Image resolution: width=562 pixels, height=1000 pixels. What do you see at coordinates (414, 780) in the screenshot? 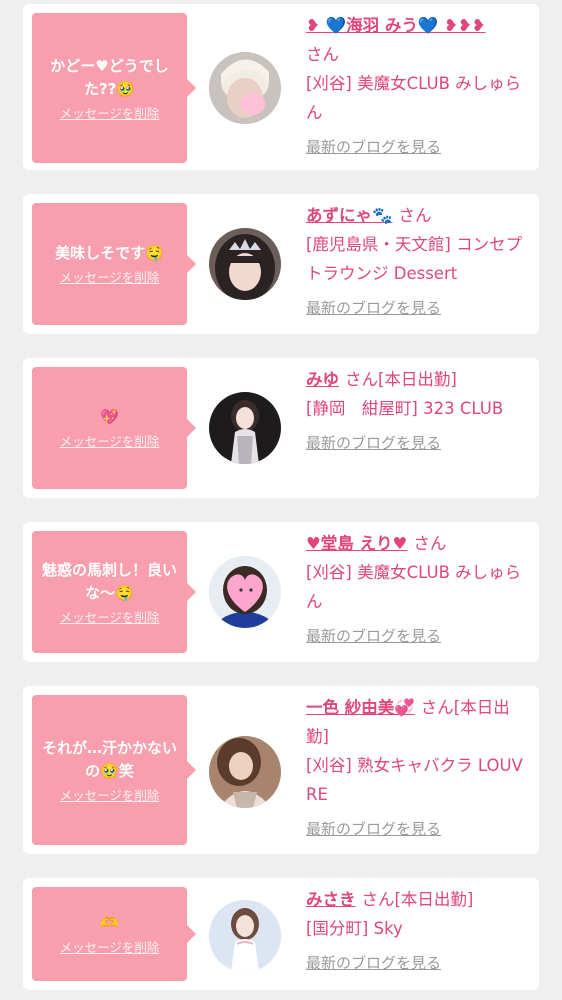
I see `shop-name: [刈谷] 熟女キャバクラ LOUVRE` at bounding box center [414, 780].